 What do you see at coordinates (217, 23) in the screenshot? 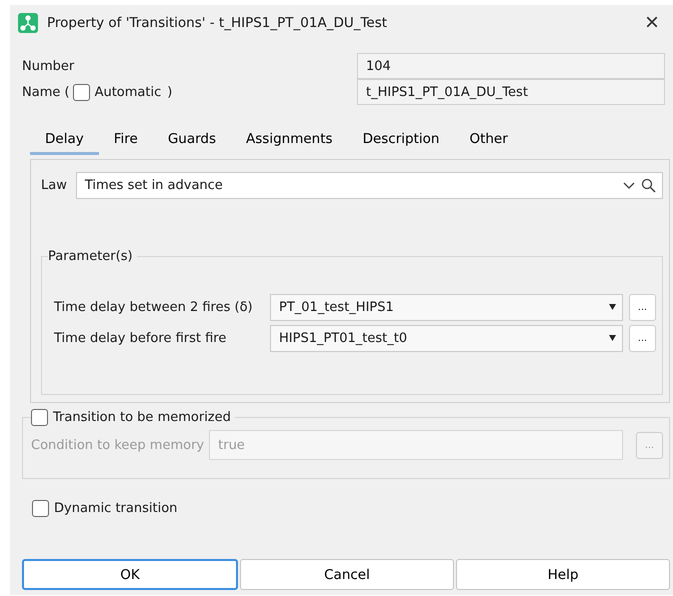
I see `window-title: Property of 'Transitions' - t_HIPS1_PT_01A_DU_Test` at bounding box center [217, 23].